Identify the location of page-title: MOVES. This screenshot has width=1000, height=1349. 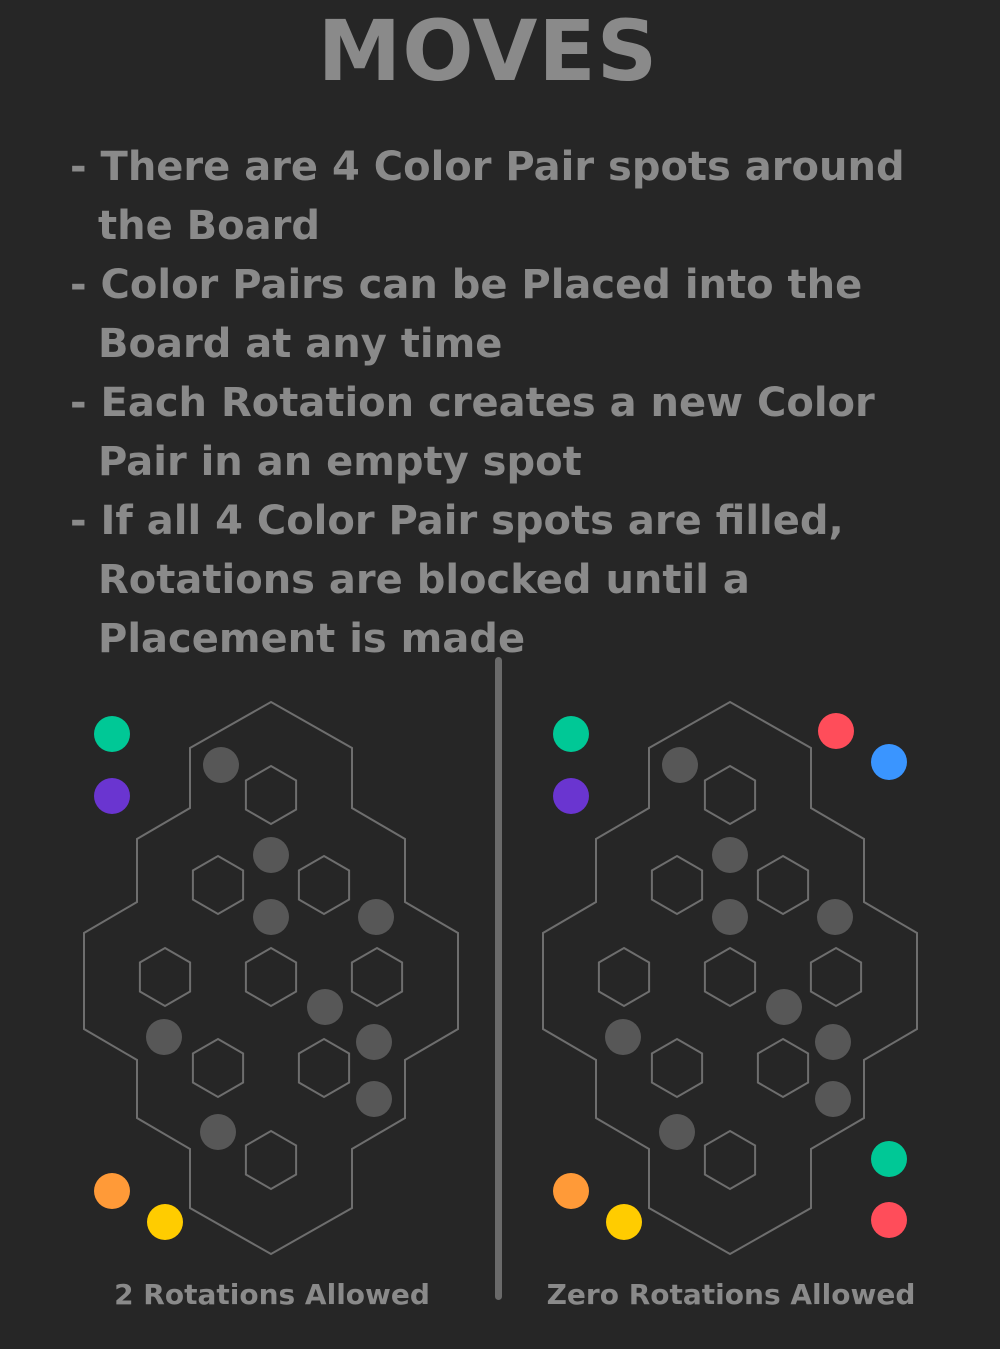
(488, 51).